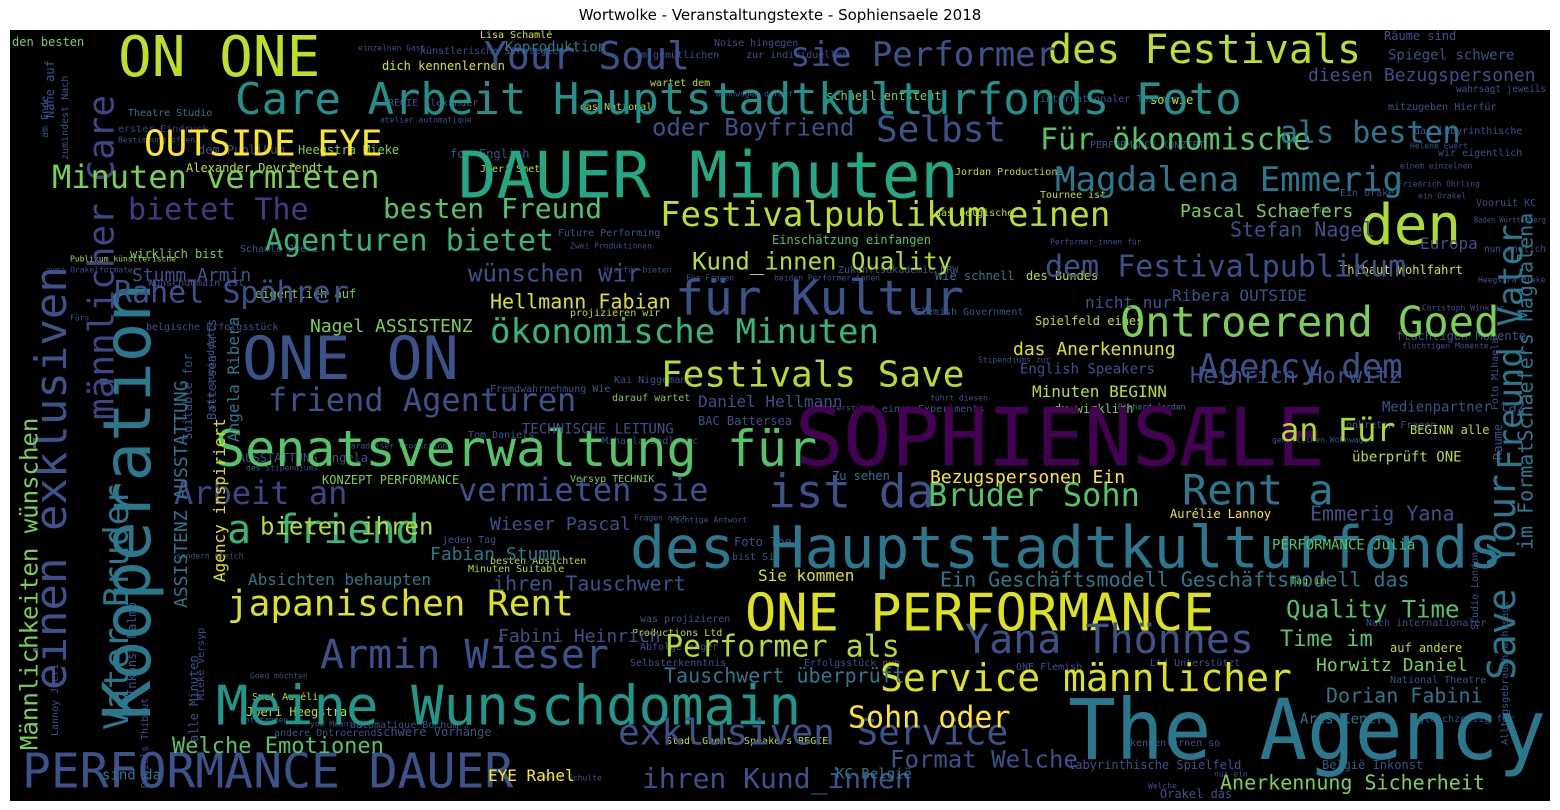 The width and height of the screenshot is (1560, 810). I want to click on wordcloud-word: Performer als, so click(782, 647).